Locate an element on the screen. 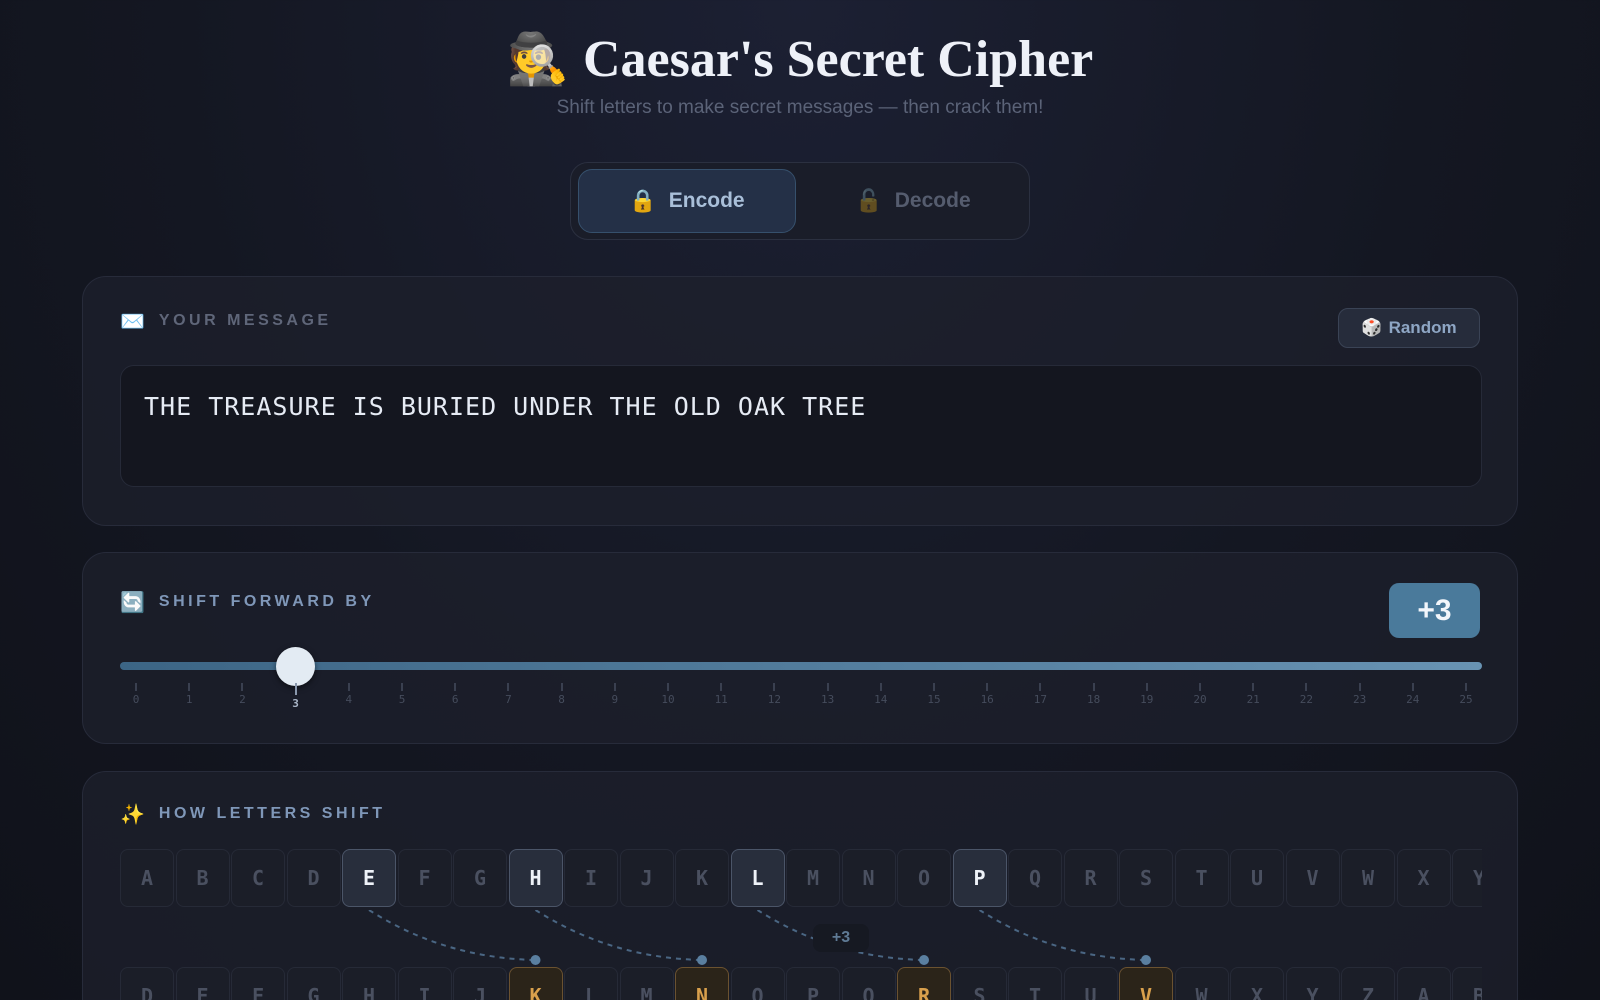 The height and width of the screenshot is (1000, 1600). decode-label: Decode is located at coordinates (932, 200).